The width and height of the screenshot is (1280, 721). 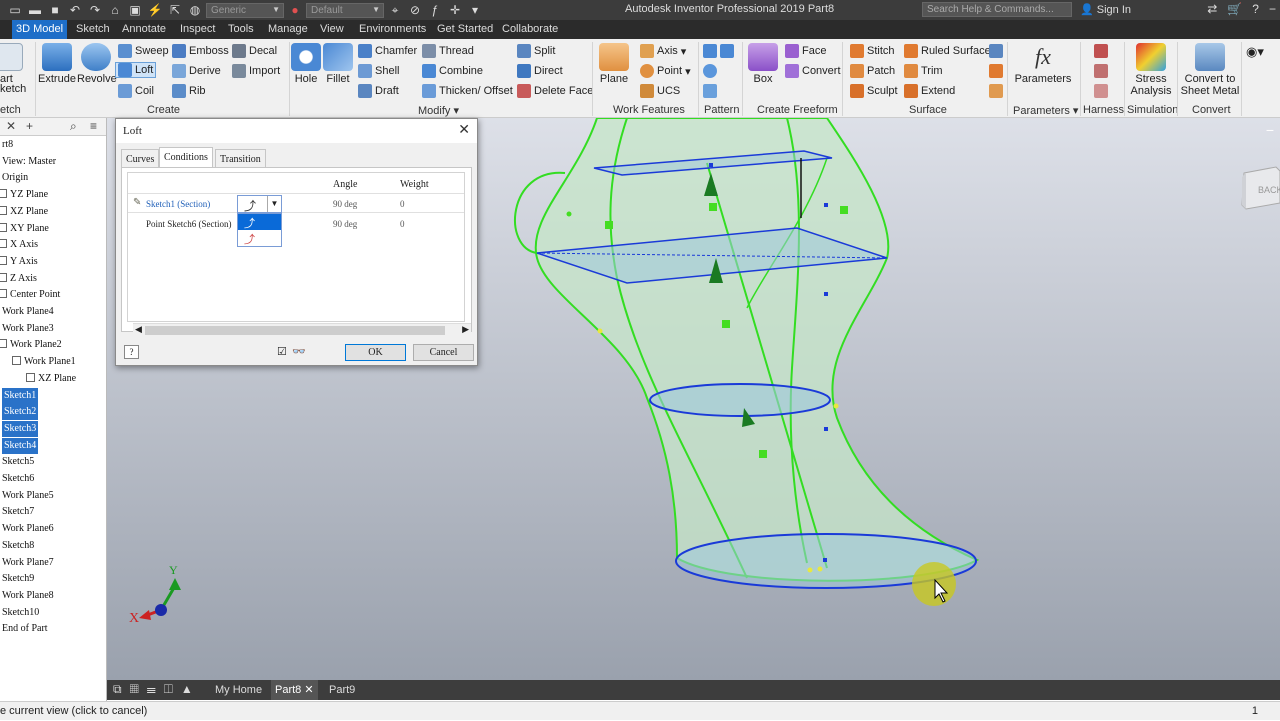 I want to click on cart-icon: 🛒, so click(x=1234, y=9).